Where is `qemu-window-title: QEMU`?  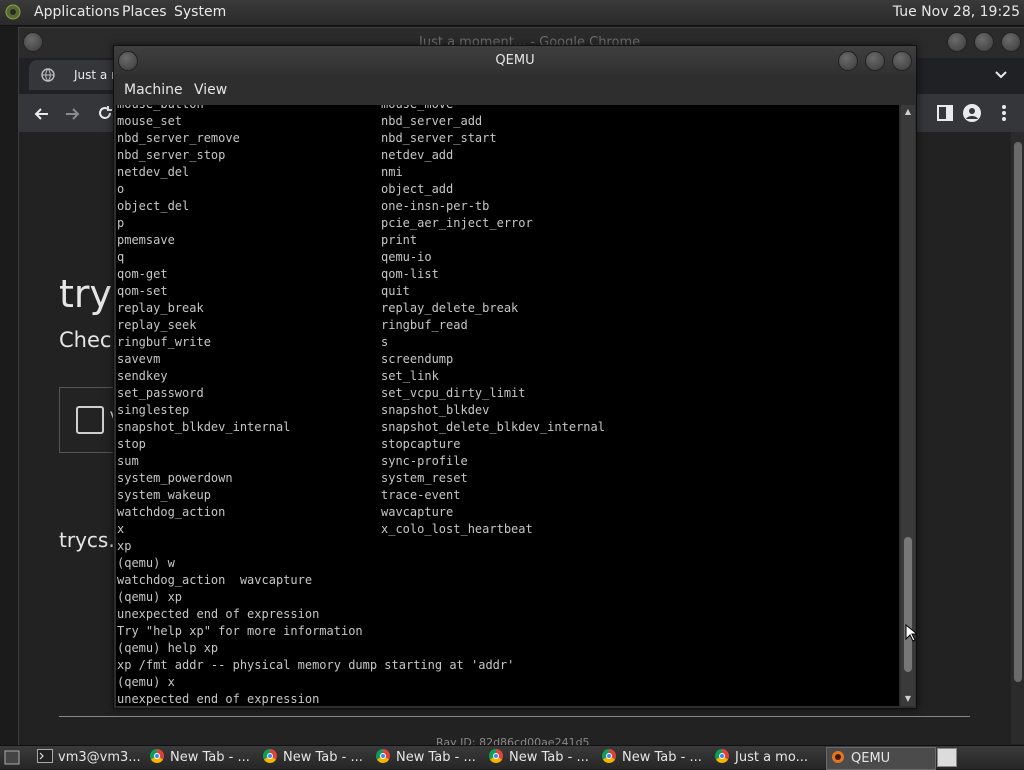
qemu-window-title: QEMU is located at coordinates (515, 60).